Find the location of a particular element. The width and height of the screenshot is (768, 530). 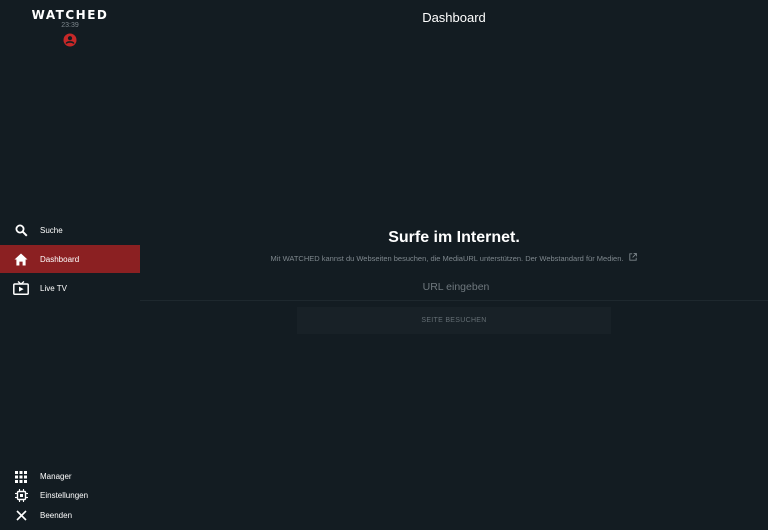

sidebar-item-settings: Einstellungen is located at coordinates (70, 495).